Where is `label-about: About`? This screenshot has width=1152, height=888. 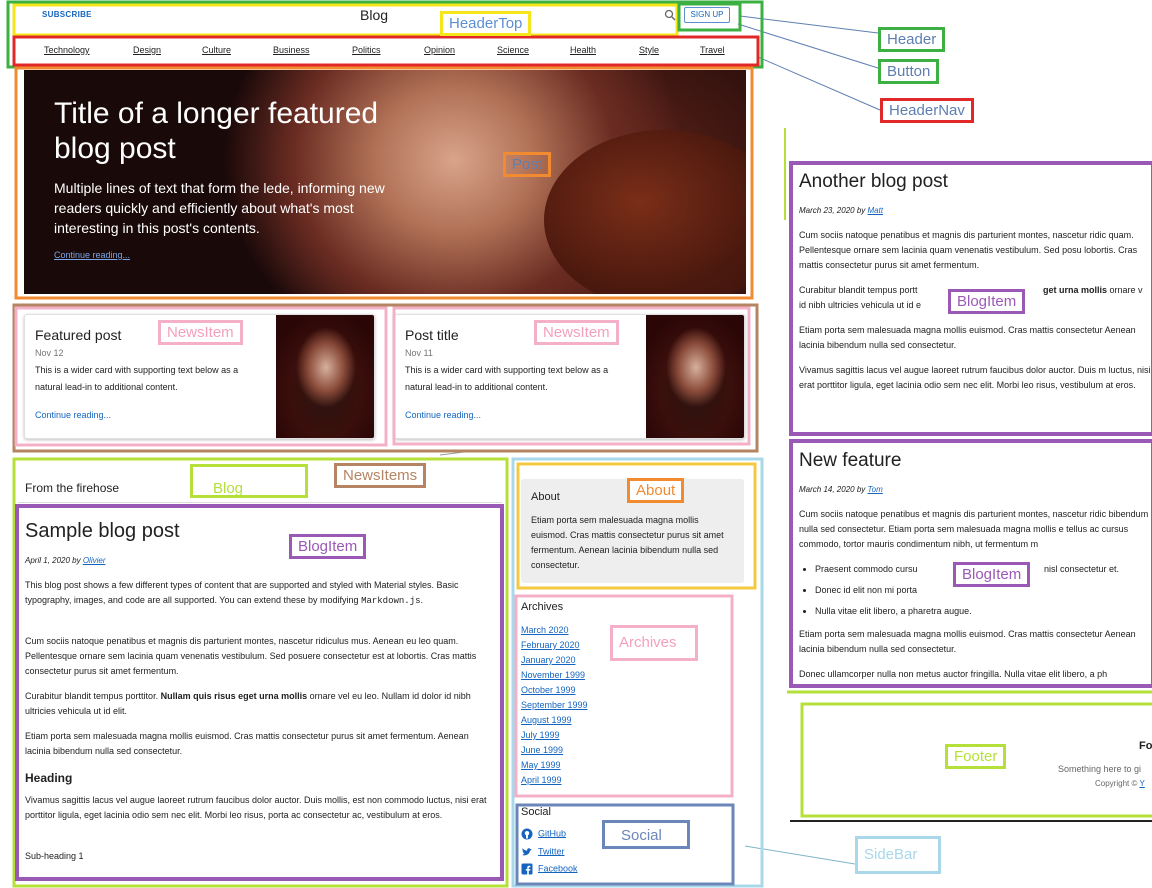 label-about: About is located at coordinates (656, 490).